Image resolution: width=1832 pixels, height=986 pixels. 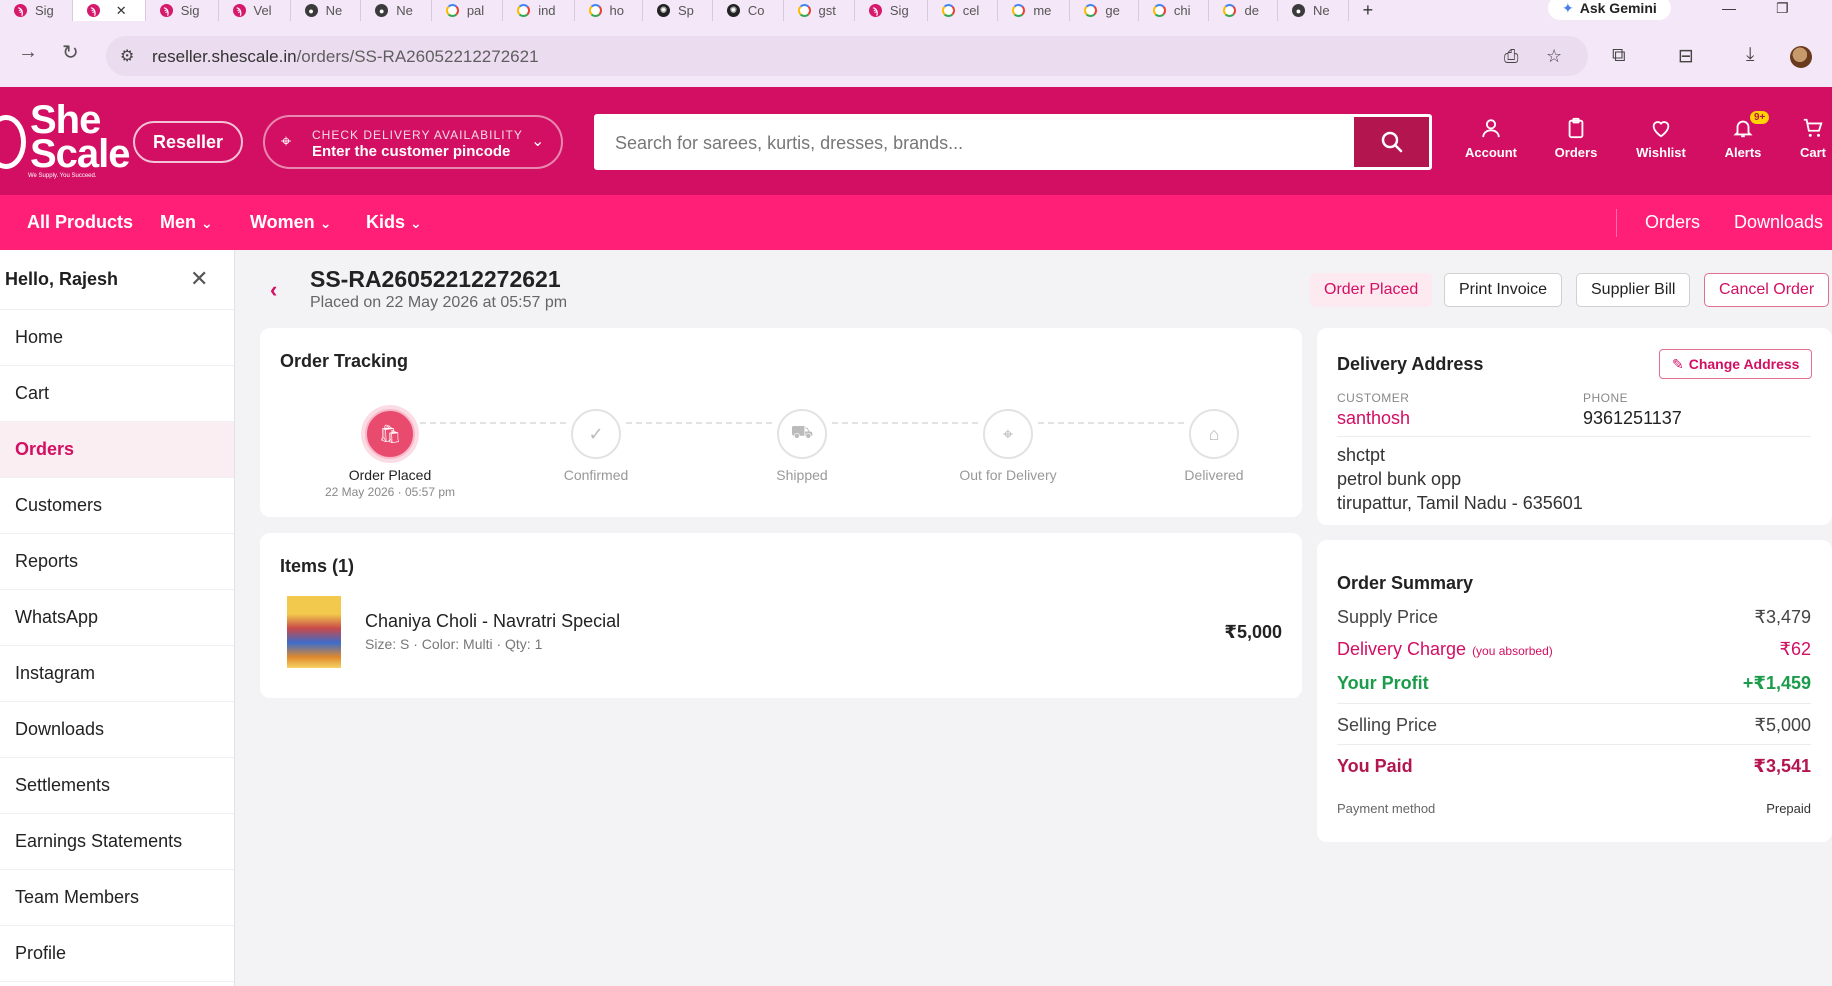 I want to click on alerts-button: 9+ Alerts, so click(x=1743, y=135).